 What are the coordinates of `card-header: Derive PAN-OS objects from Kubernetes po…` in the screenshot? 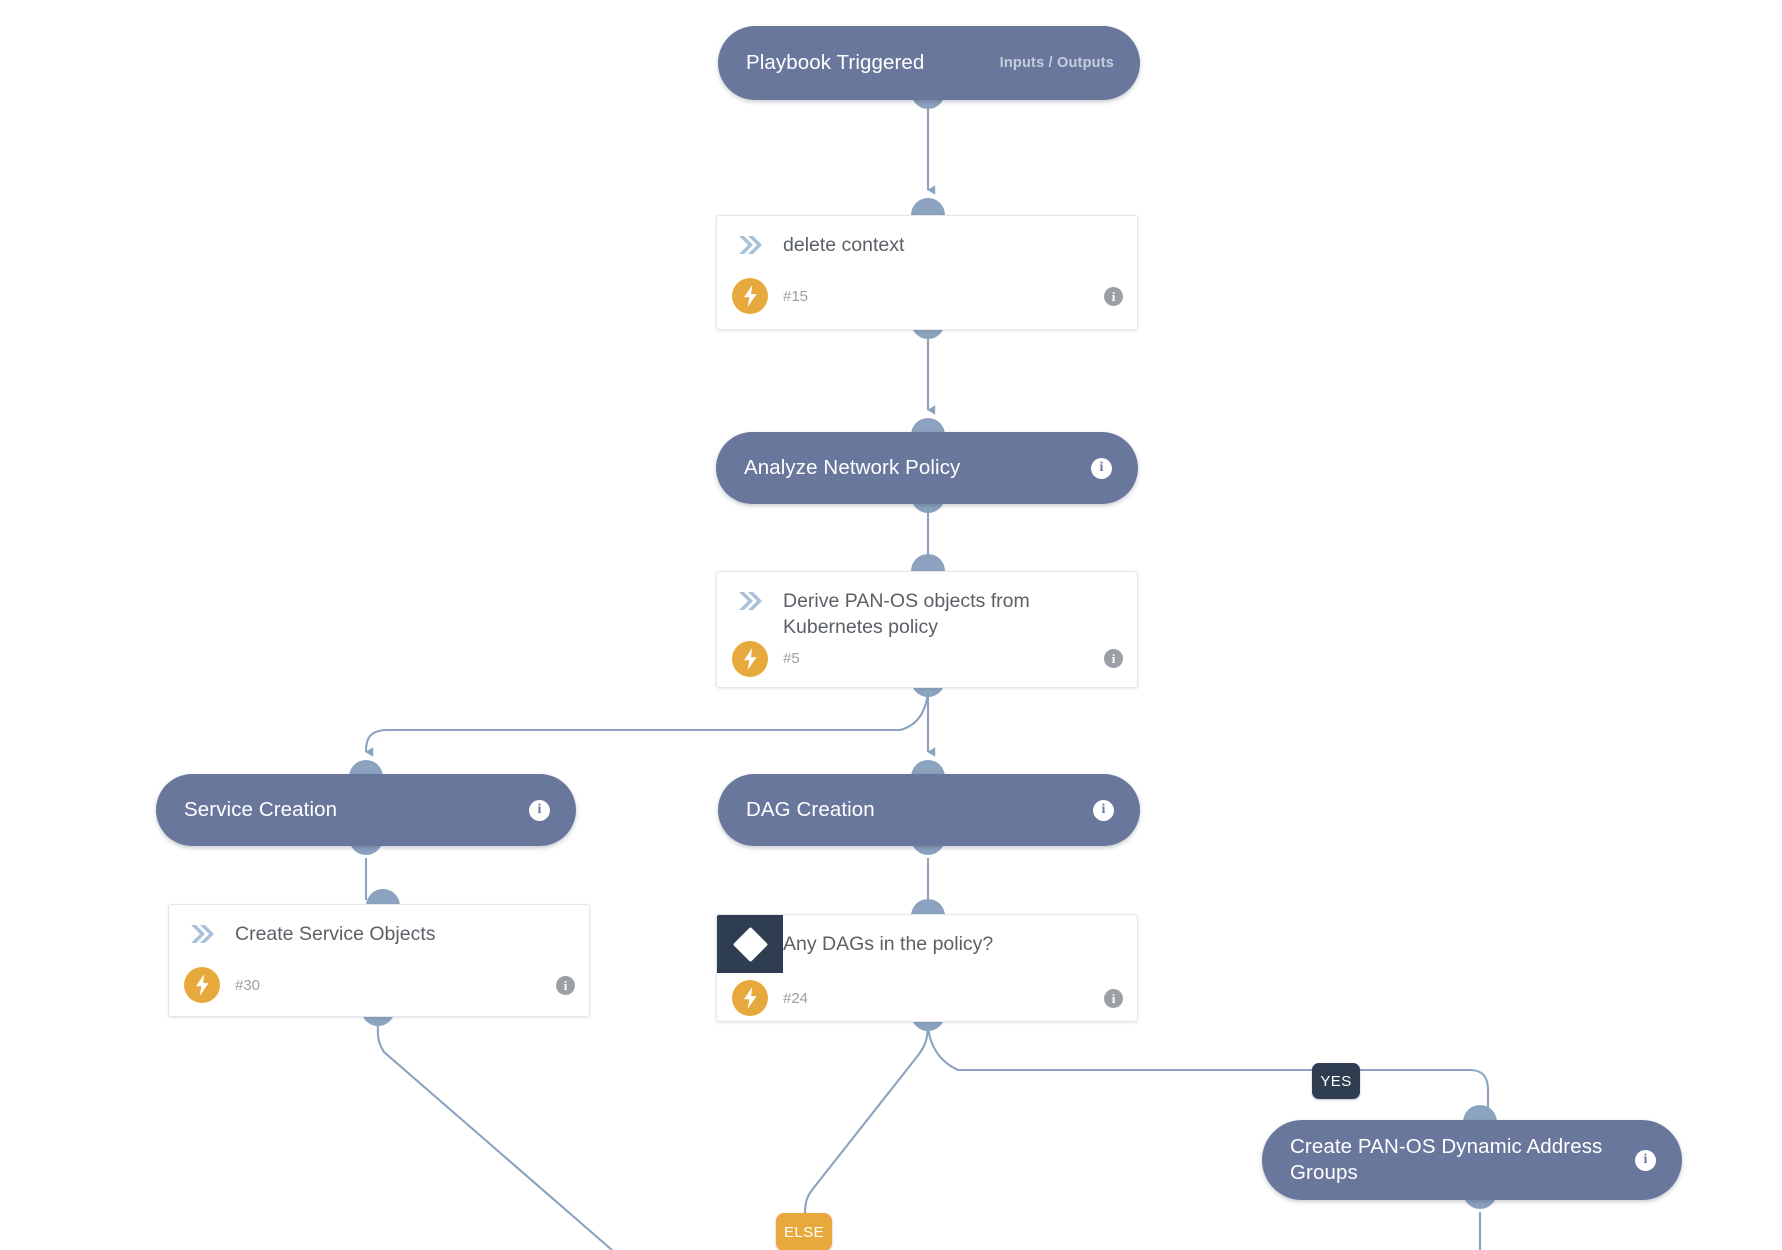 It's located at (927, 608).